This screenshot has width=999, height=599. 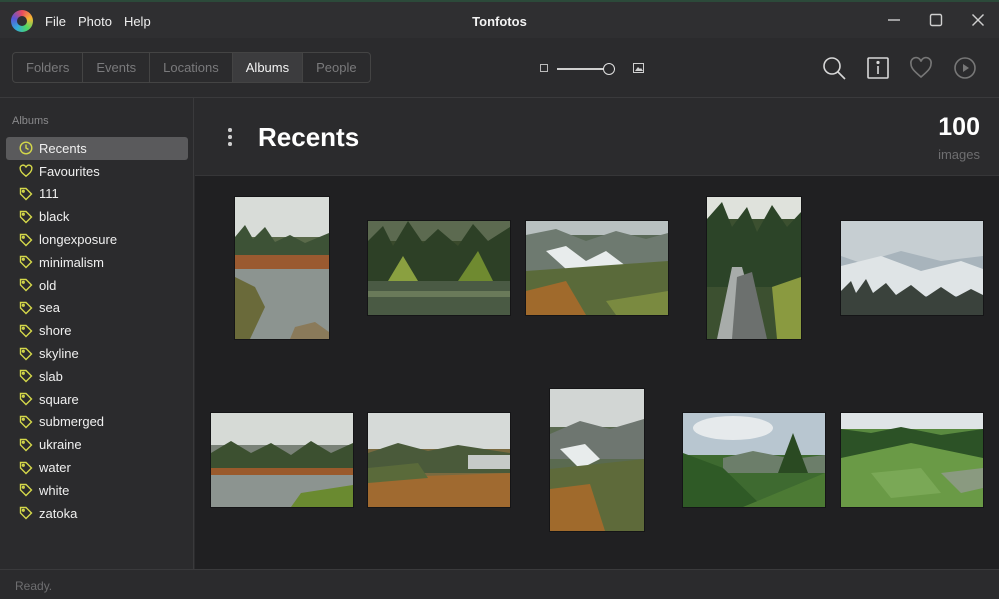 I want to click on maximize-icon, so click(x=936, y=20).